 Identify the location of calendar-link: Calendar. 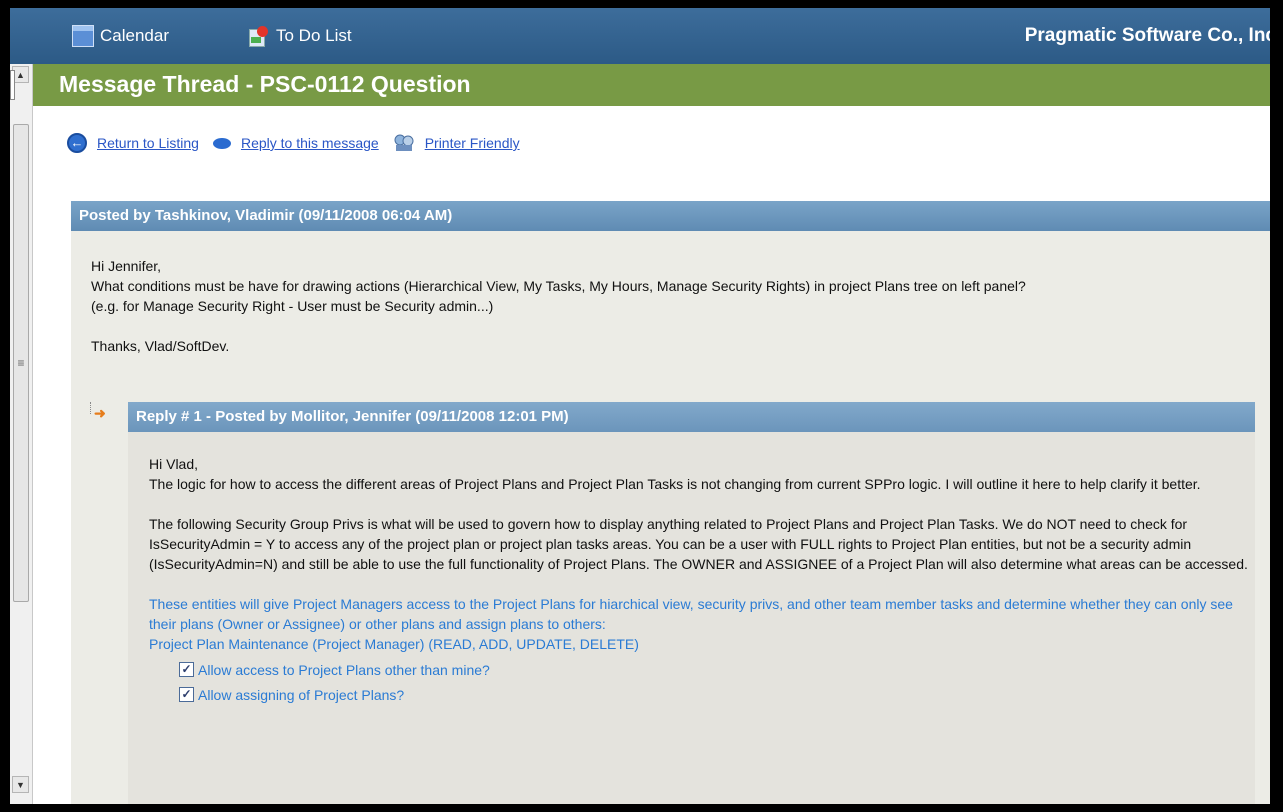
(120, 36).